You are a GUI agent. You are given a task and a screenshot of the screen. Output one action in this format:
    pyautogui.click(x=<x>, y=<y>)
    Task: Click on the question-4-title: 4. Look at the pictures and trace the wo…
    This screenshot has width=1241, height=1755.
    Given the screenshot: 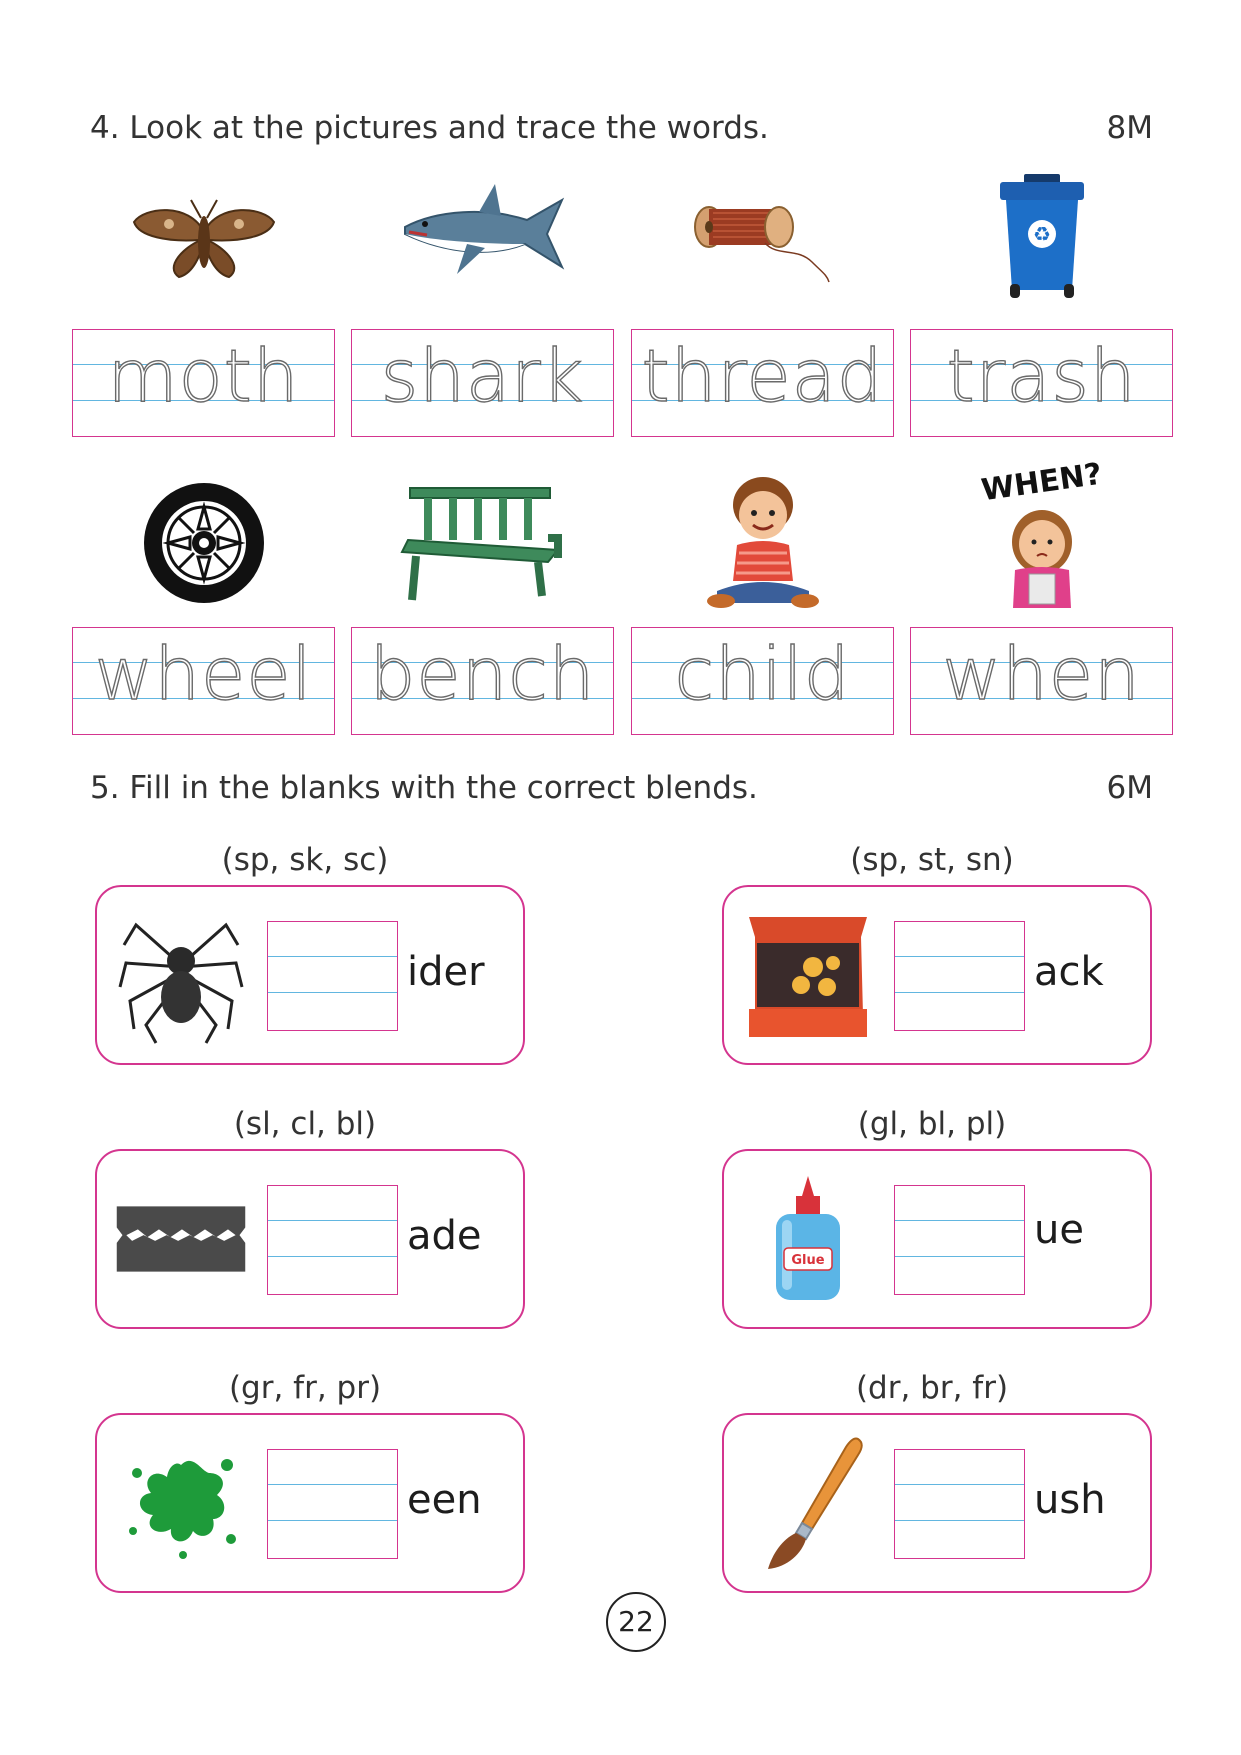 What is the action you would take?
    pyautogui.click(x=429, y=128)
    